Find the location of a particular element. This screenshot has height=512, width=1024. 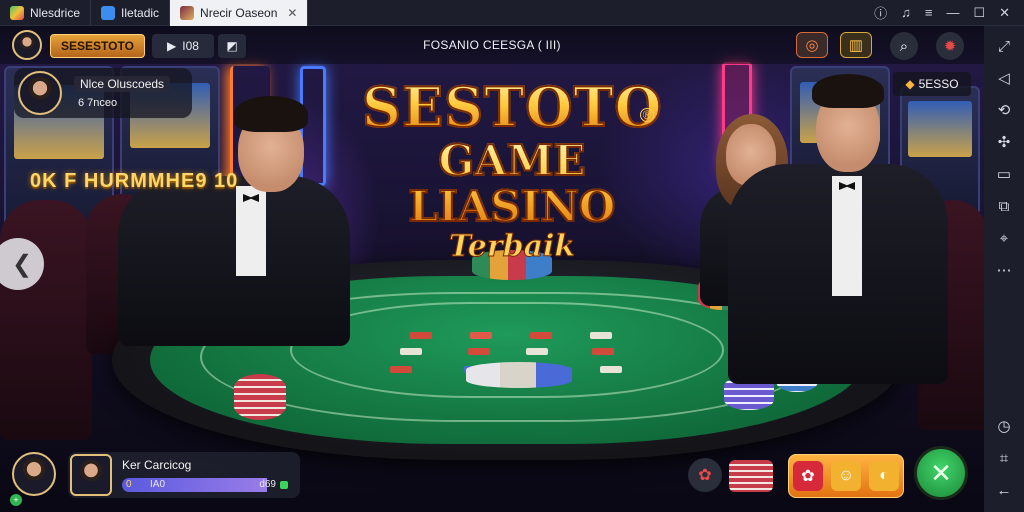

xp-label: IA0 is located at coordinates (158, 484).